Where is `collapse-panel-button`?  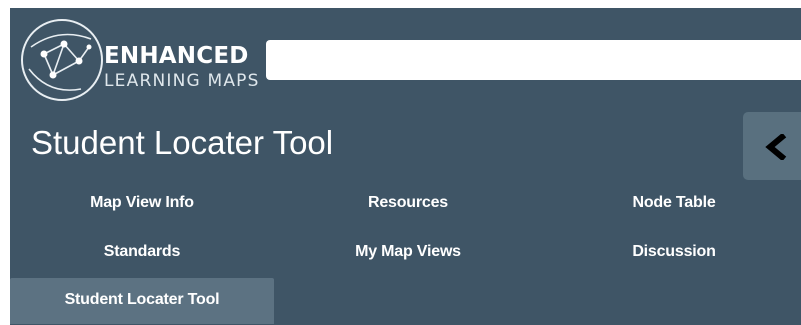
collapse-panel-button is located at coordinates (772, 146).